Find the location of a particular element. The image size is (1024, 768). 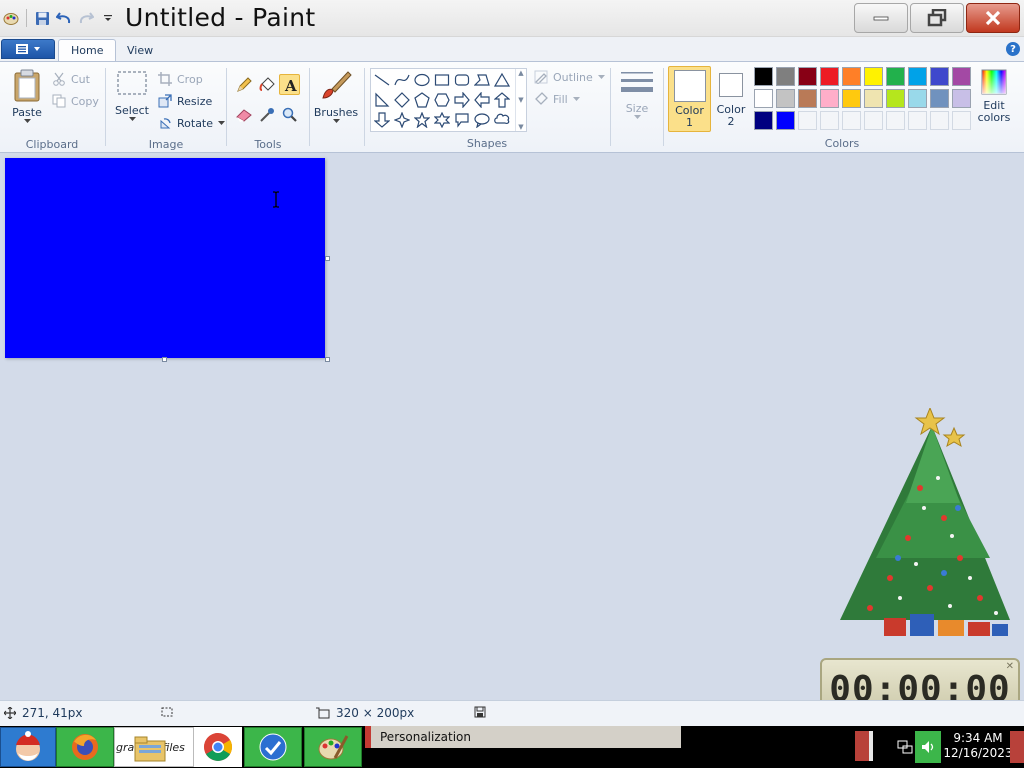

gallery-expand-icon: ▼ is located at coordinates (520, 127).